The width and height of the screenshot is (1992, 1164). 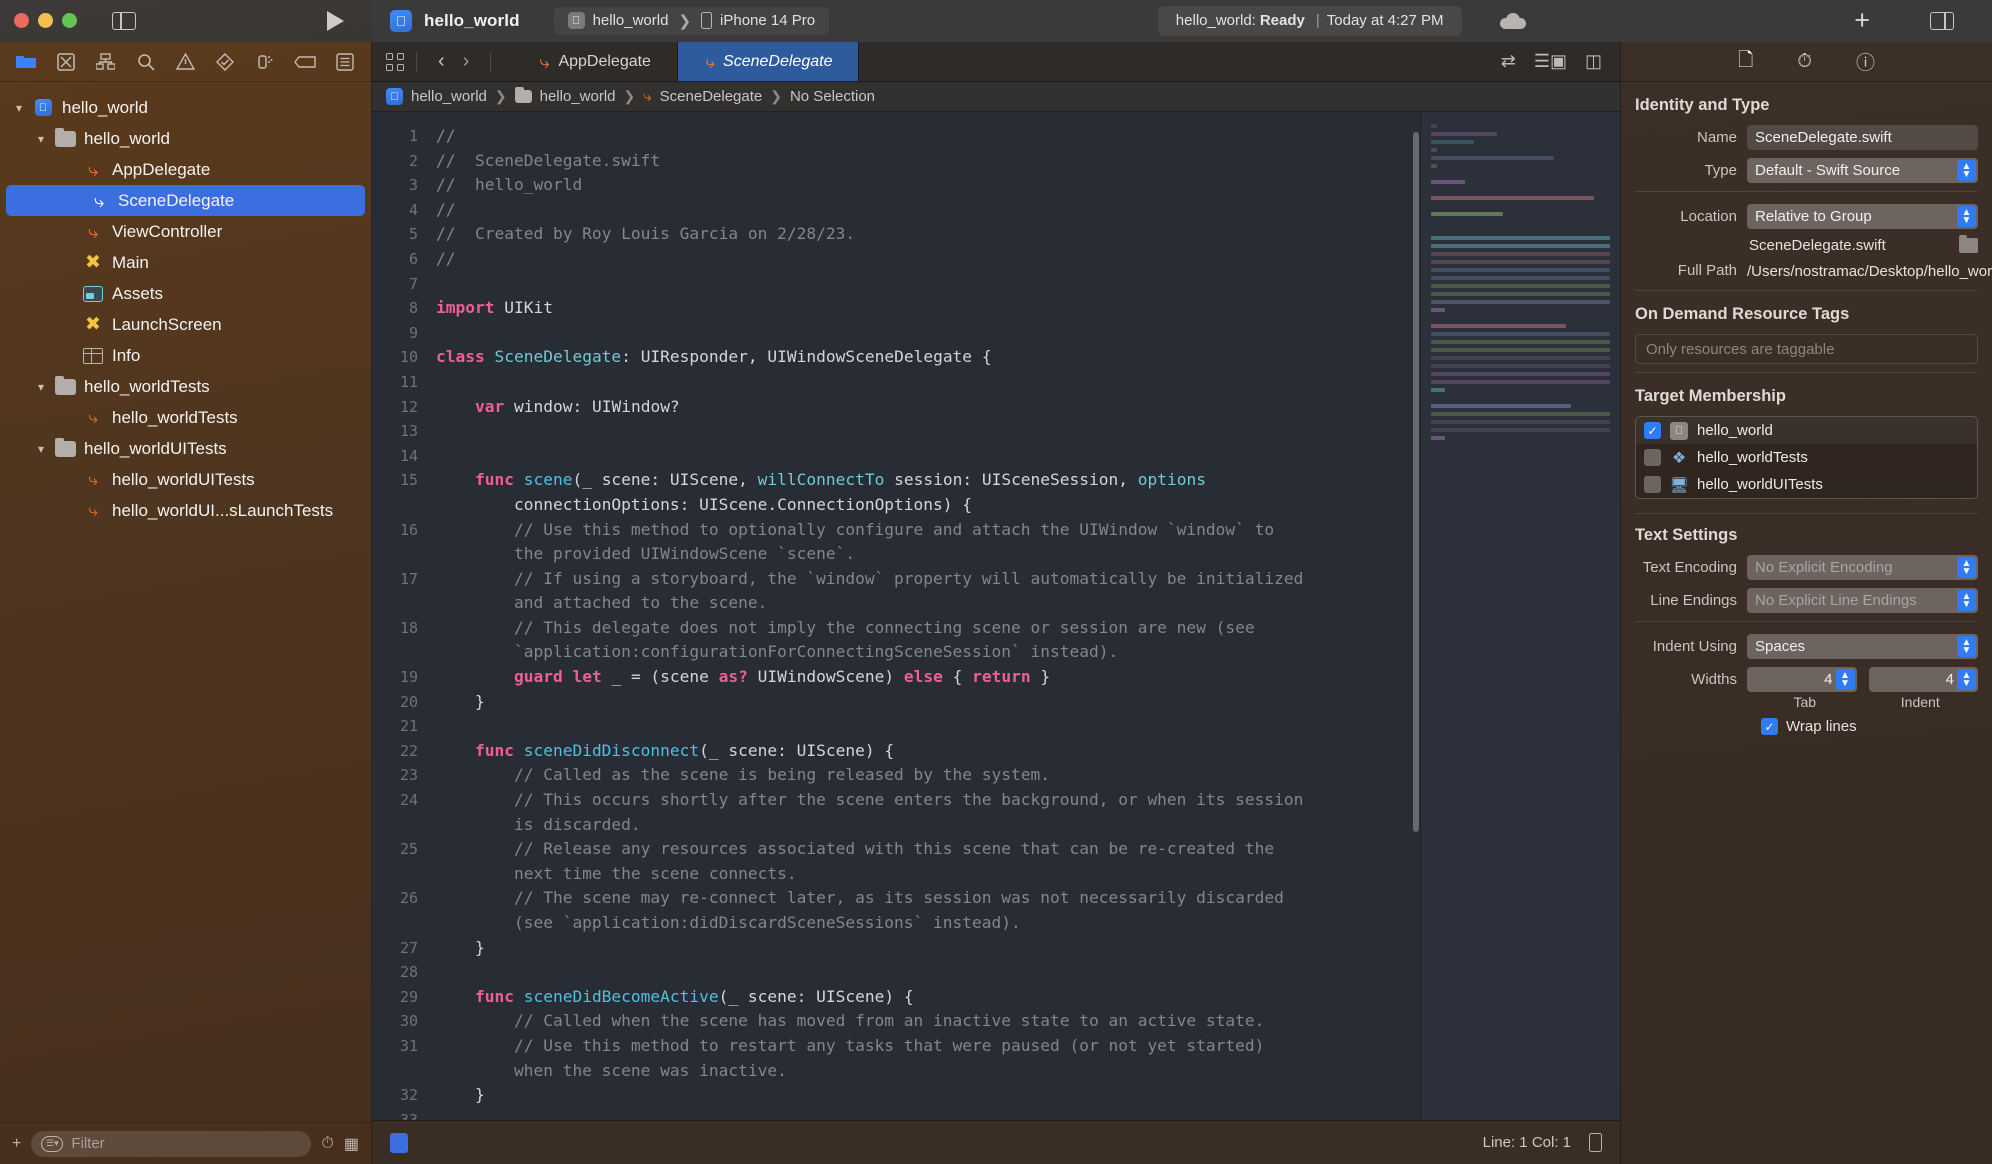 What do you see at coordinates (1865, 61) in the screenshot?
I see `help-inspector-icon: ⓘ` at bounding box center [1865, 61].